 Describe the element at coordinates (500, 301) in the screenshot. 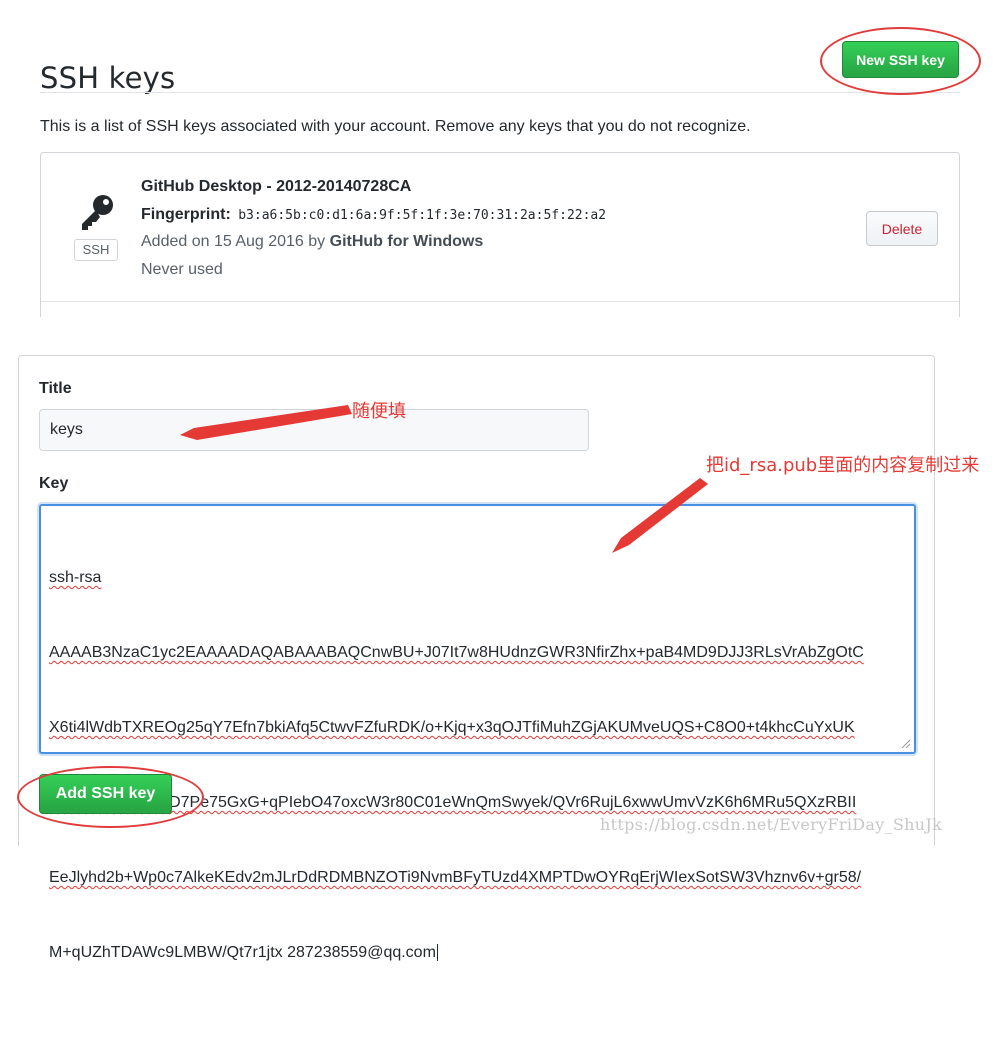

I see `list-divider` at that location.